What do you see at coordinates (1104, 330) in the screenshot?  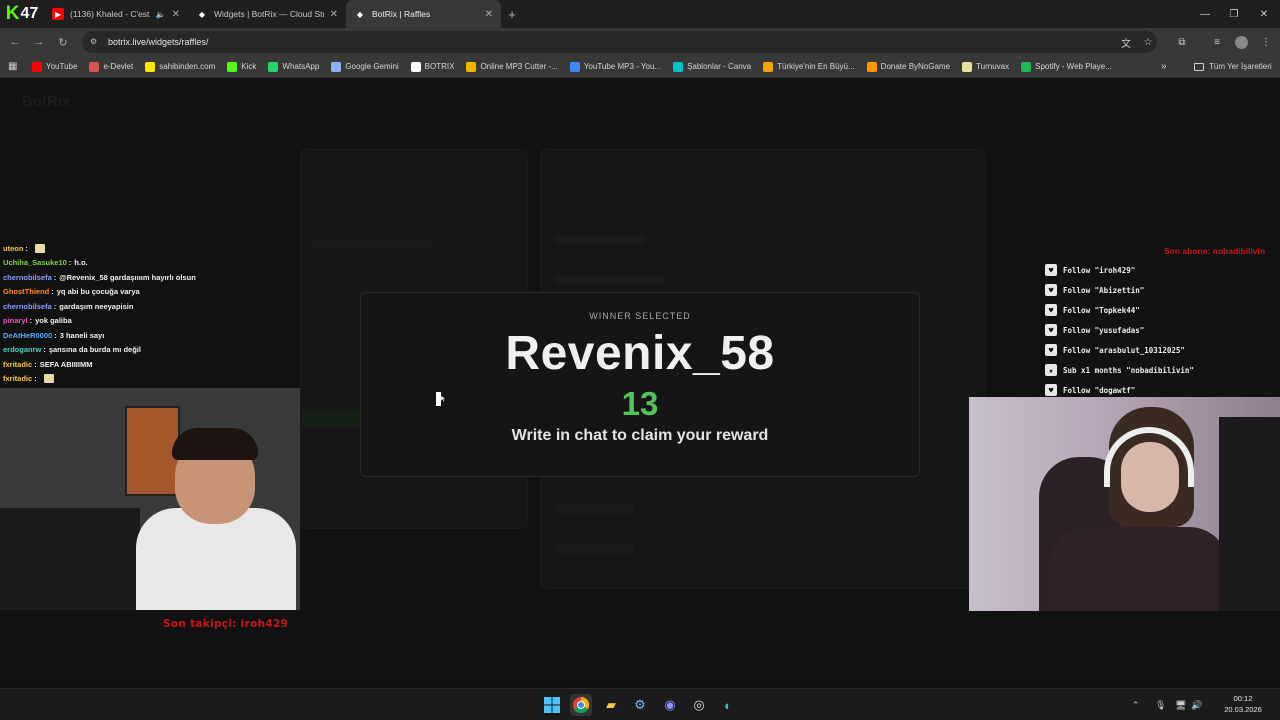 I see `event-text: Follow "yusufadas"` at bounding box center [1104, 330].